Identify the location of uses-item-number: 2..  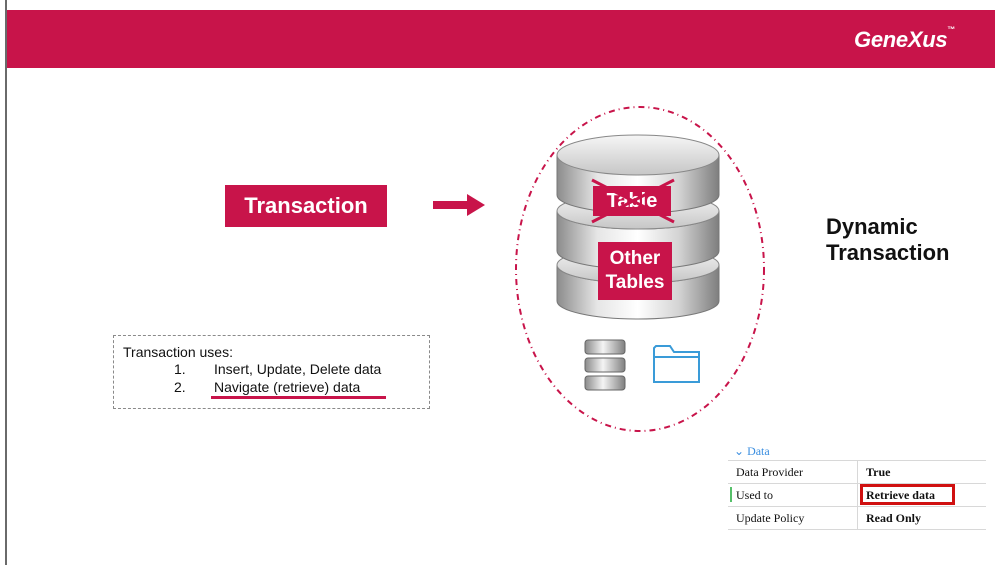
(180, 387).